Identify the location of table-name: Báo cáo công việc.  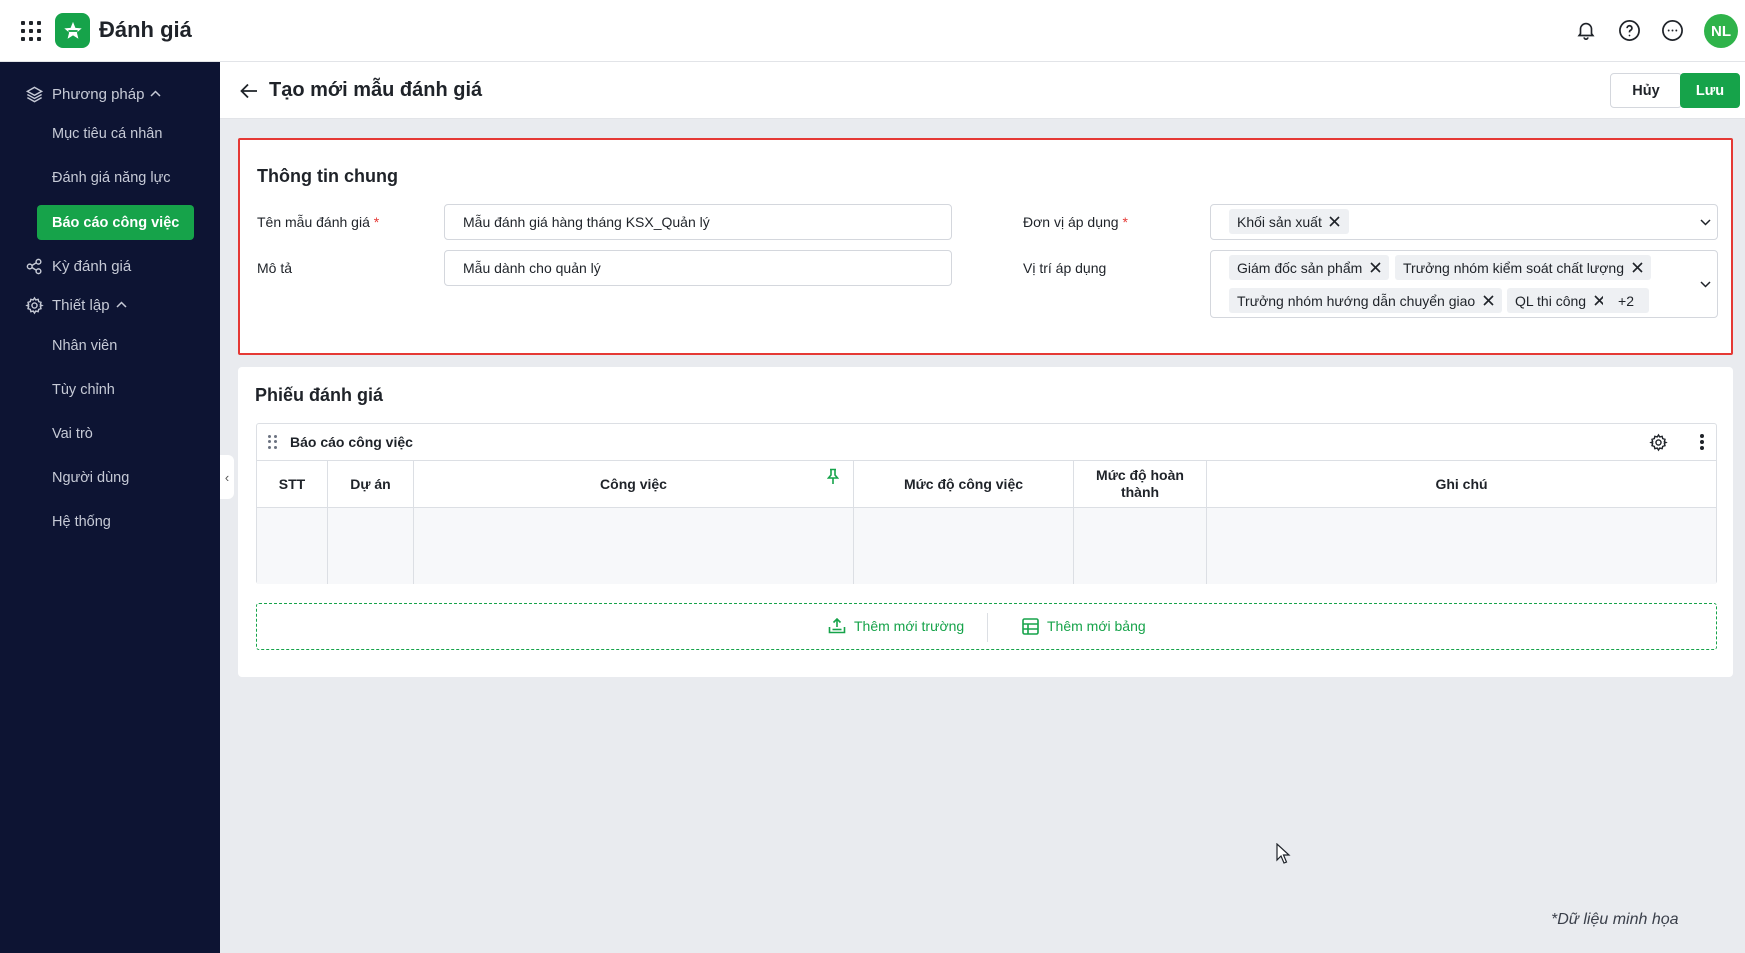
(351, 442).